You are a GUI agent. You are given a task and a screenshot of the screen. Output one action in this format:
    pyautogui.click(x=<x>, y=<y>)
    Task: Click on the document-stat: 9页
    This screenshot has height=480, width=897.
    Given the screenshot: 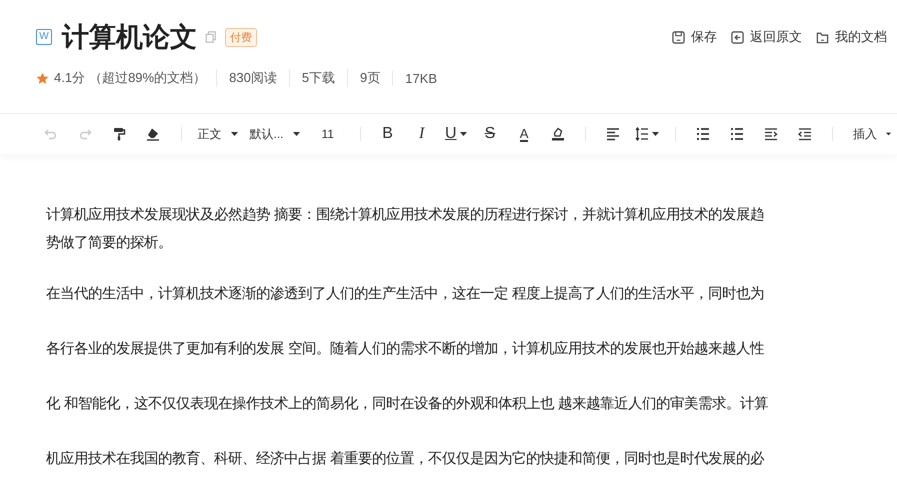 What is the action you would take?
    pyautogui.click(x=369, y=78)
    